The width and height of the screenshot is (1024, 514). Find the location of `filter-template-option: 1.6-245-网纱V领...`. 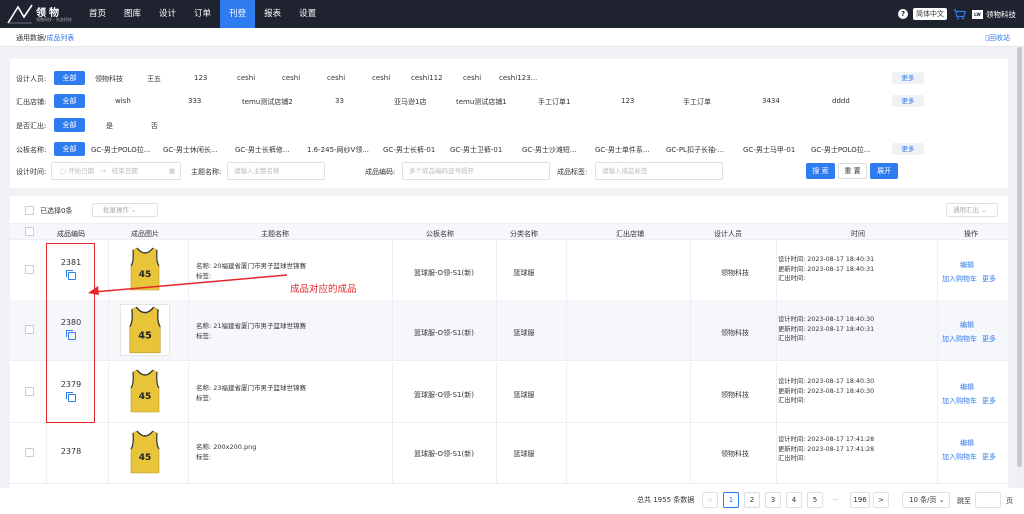

filter-template-option: 1.6-245-网纱V领... is located at coordinates (338, 150).